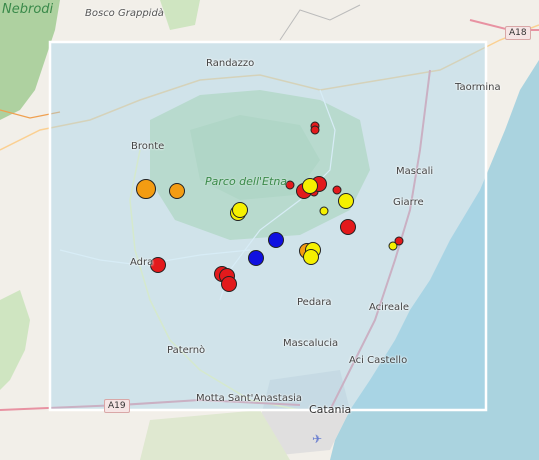 The width and height of the screenshot is (539, 460). Describe the element at coordinates (230, 63) in the screenshot. I see `place-randazzo: Randazzo` at that location.